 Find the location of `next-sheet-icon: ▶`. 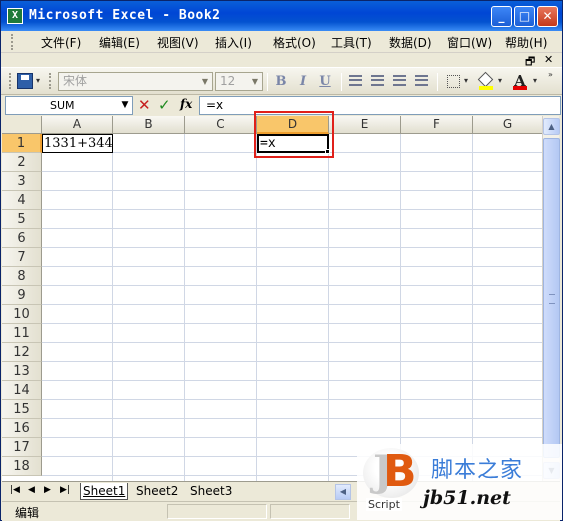

next-sheet-icon: ▶ is located at coordinates (47, 490).